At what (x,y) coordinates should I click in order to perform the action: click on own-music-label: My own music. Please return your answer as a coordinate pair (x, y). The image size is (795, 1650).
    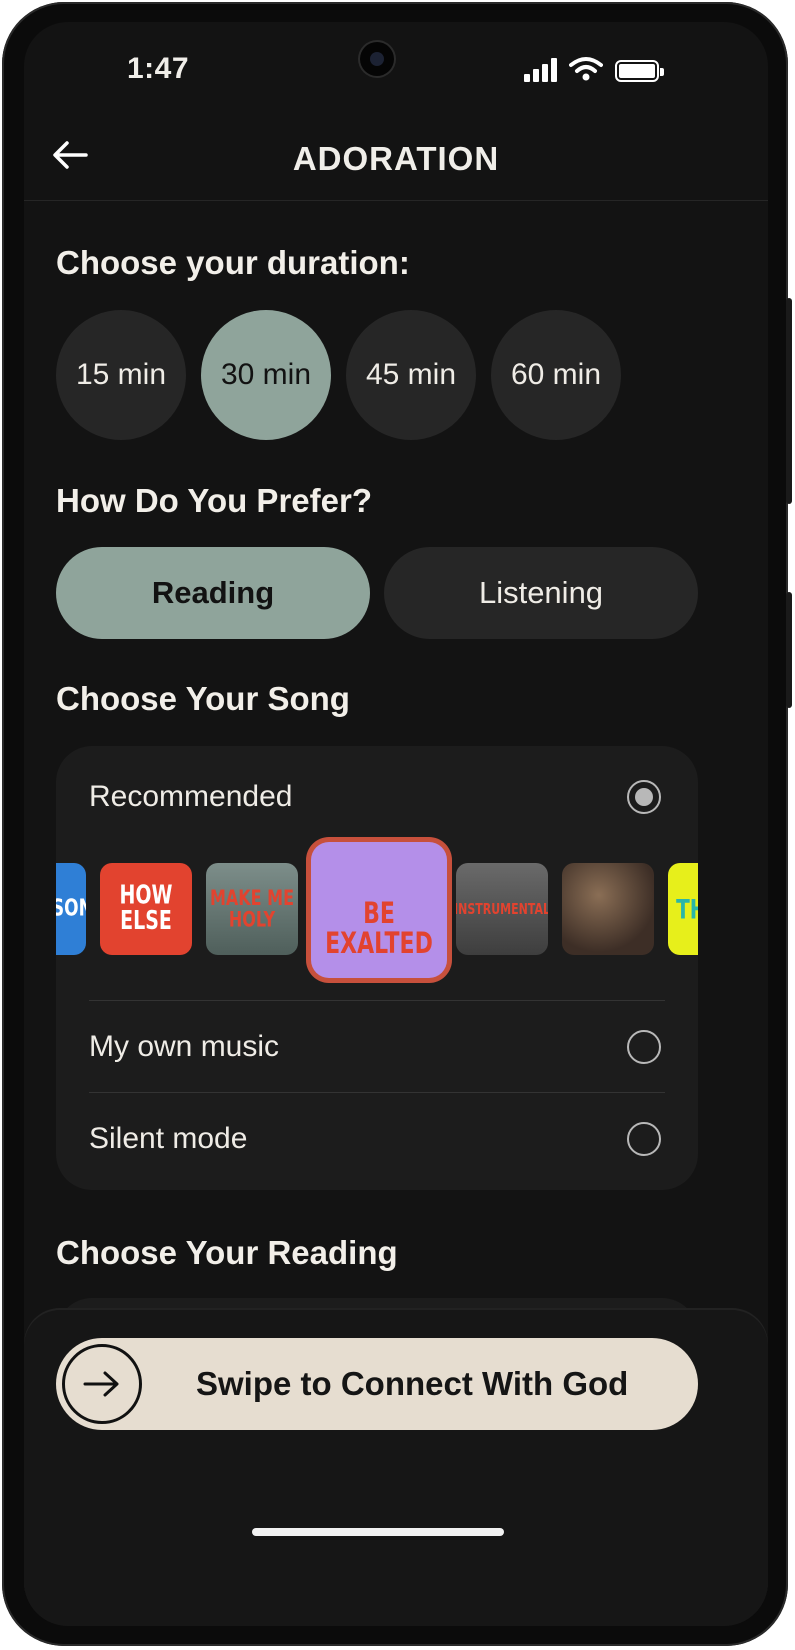
    Looking at the image, I should click on (184, 1046).